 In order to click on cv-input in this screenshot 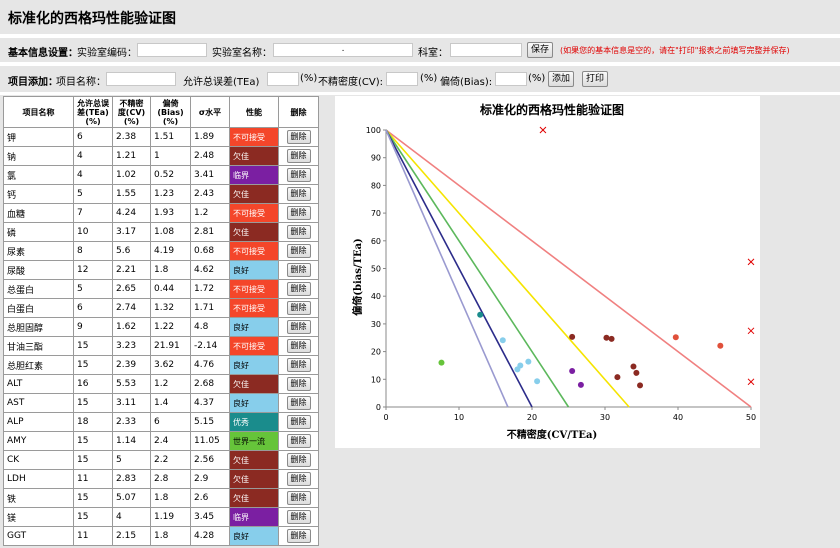, I will do `click(402, 79)`.